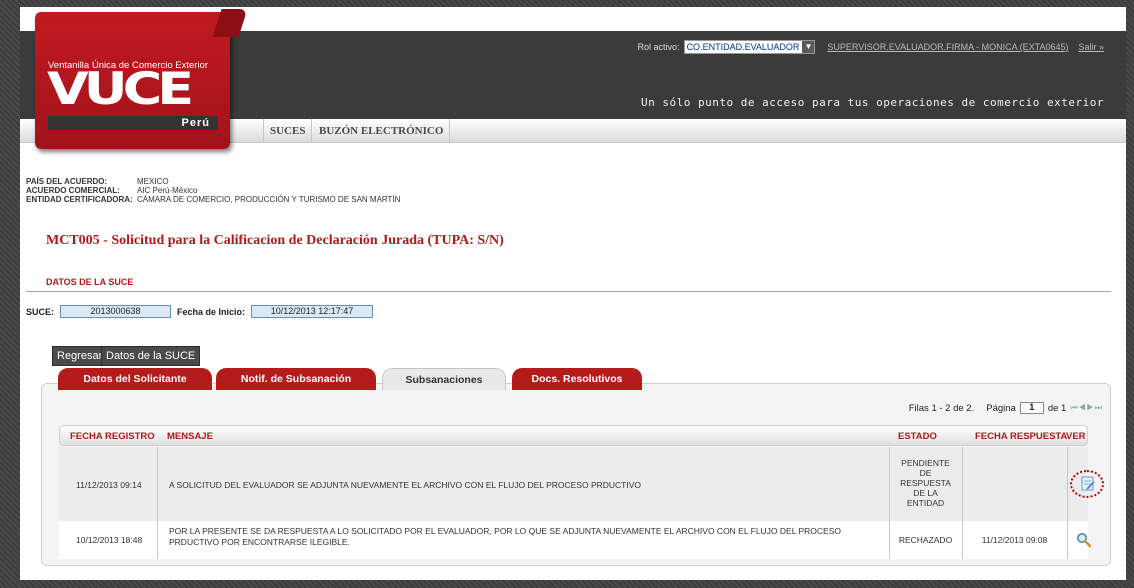 This screenshot has height=588, width=1134. What do you see at coordinates (925, 473) in the screenshot?
I see `estado-line: DE` at bounding box center [925, 473].